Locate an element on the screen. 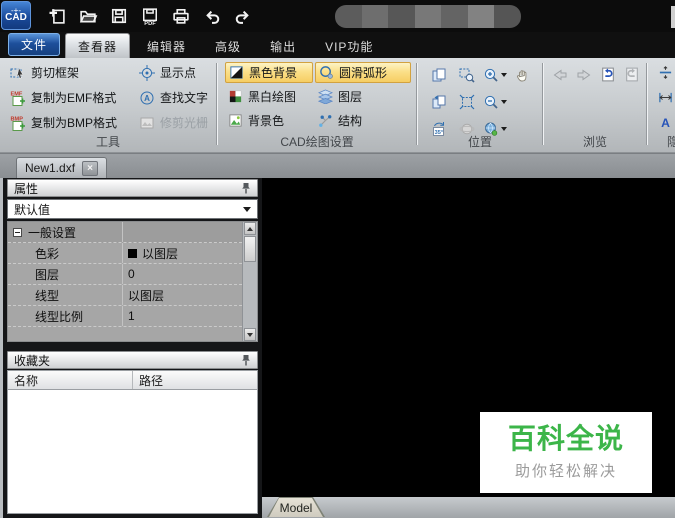 This screenshot has height=518, width=675. copy-view-button is located at coordinates (439, 75).